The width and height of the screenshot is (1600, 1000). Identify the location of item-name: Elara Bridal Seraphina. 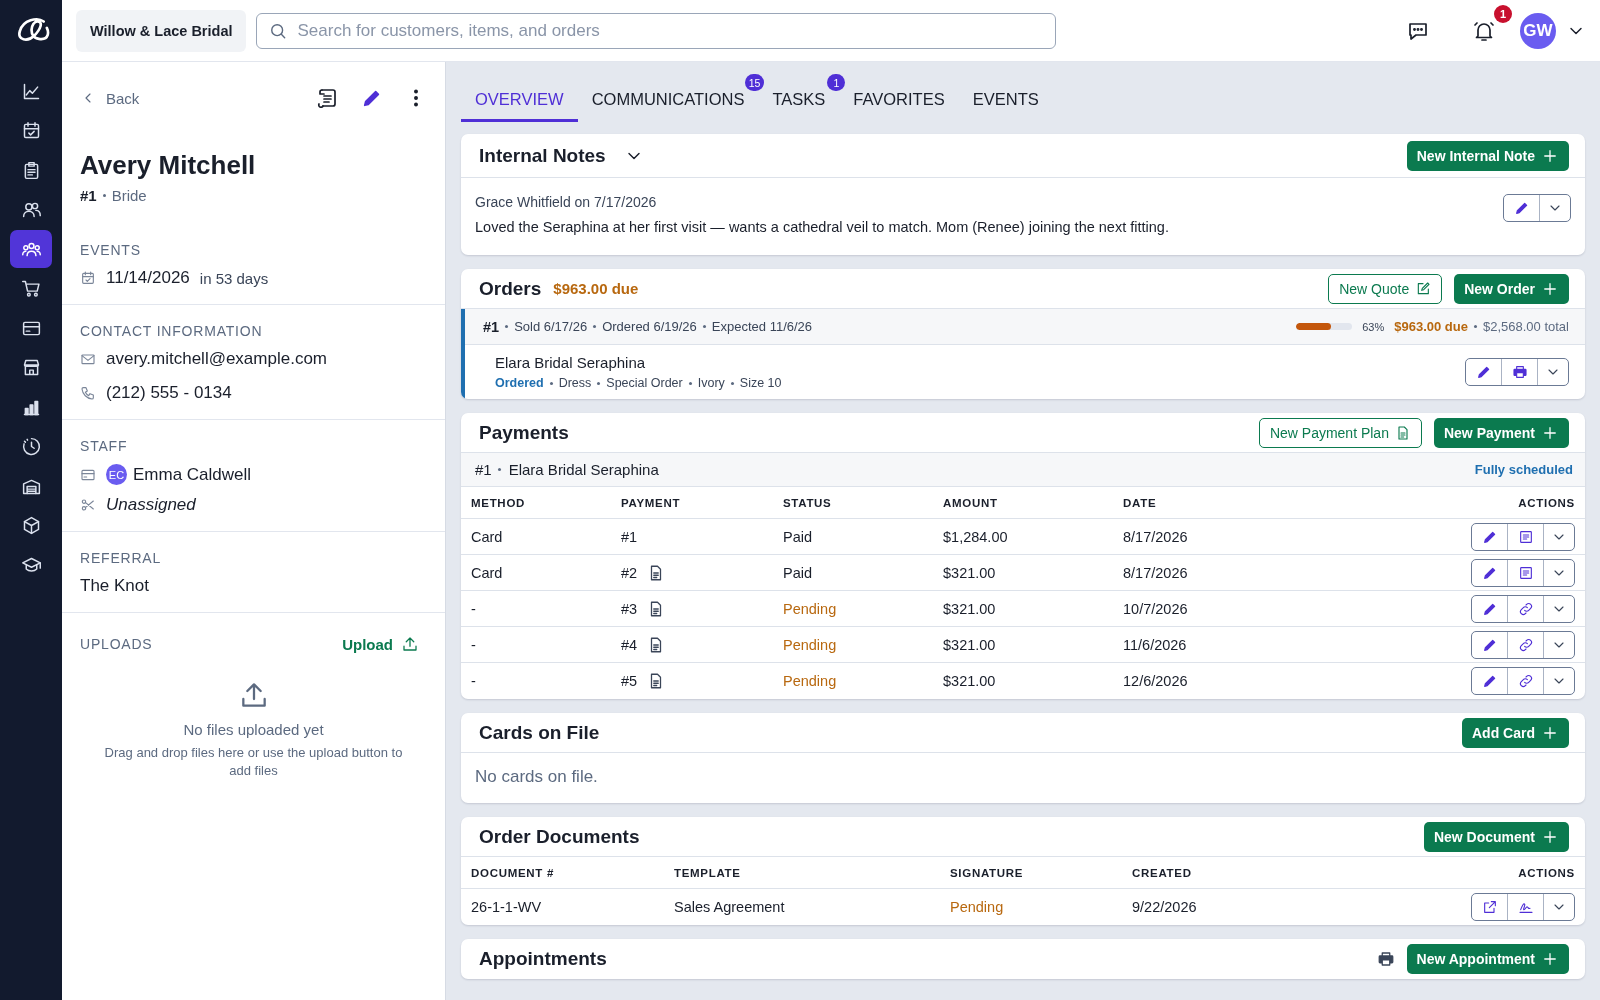
(980, 362).